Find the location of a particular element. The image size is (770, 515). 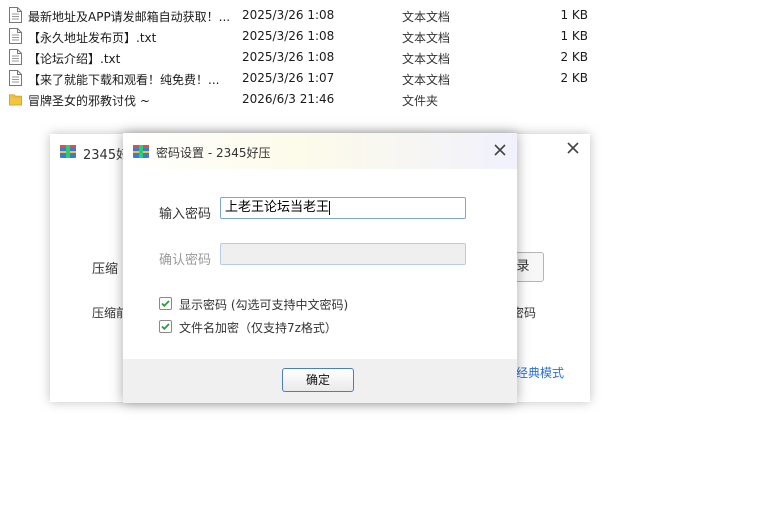

compress-label: 压缩 is located at coordinates (105, 269).